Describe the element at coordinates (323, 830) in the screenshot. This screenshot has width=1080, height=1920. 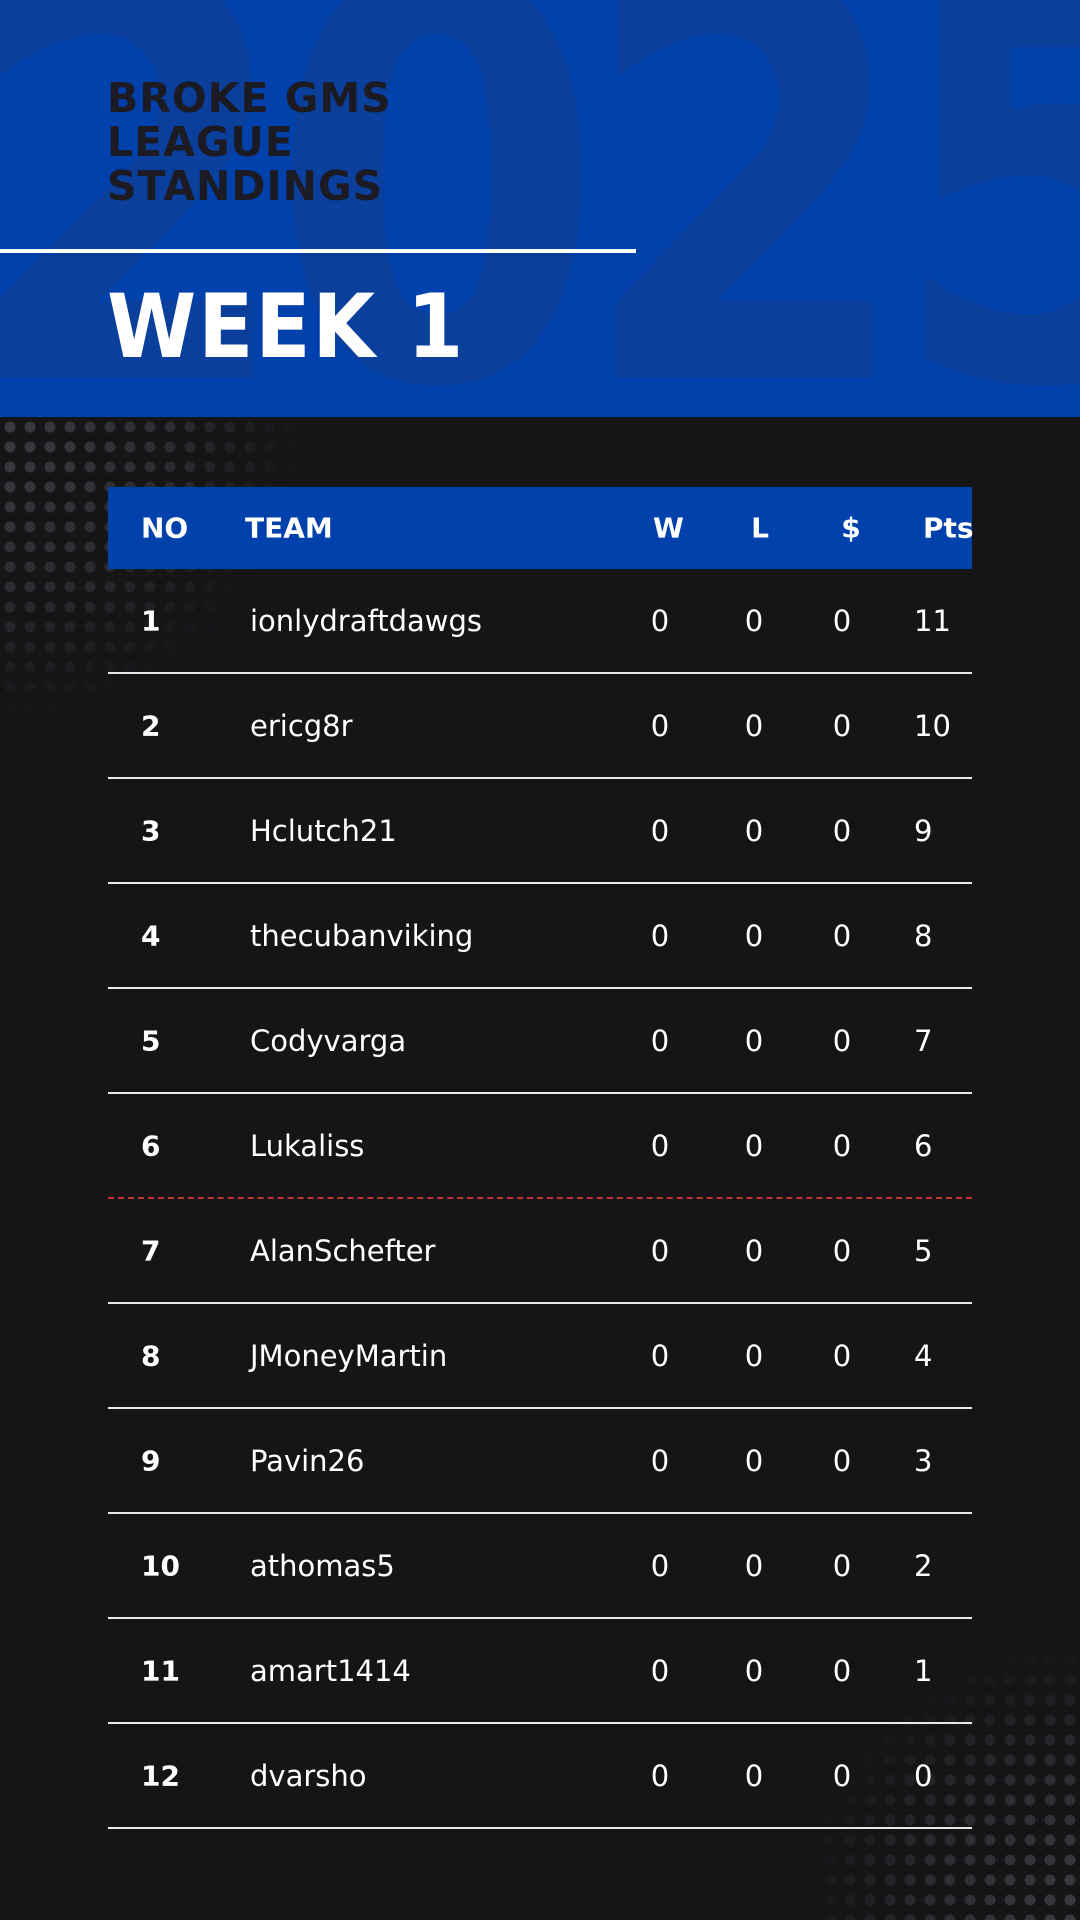
I see `team-cell: Hclutch21` at that location.